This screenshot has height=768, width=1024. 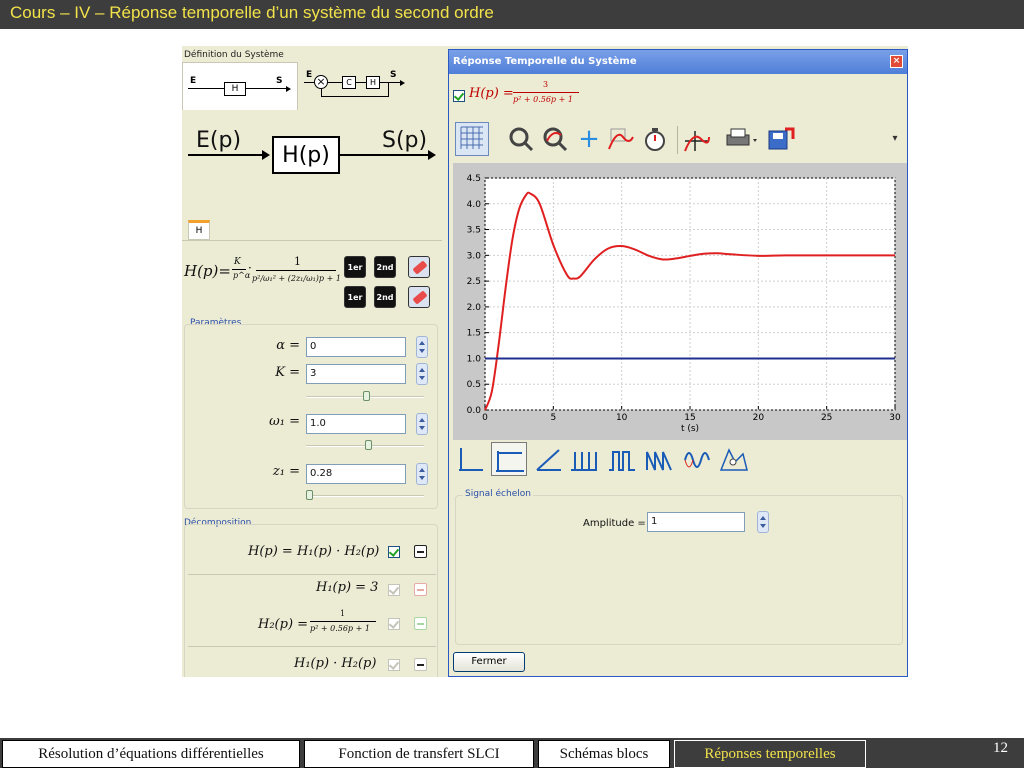 What do you see at coordinates (366, 396) in the screenshot?
I see `k-slider-thumb` at bounding box center [366, 396].